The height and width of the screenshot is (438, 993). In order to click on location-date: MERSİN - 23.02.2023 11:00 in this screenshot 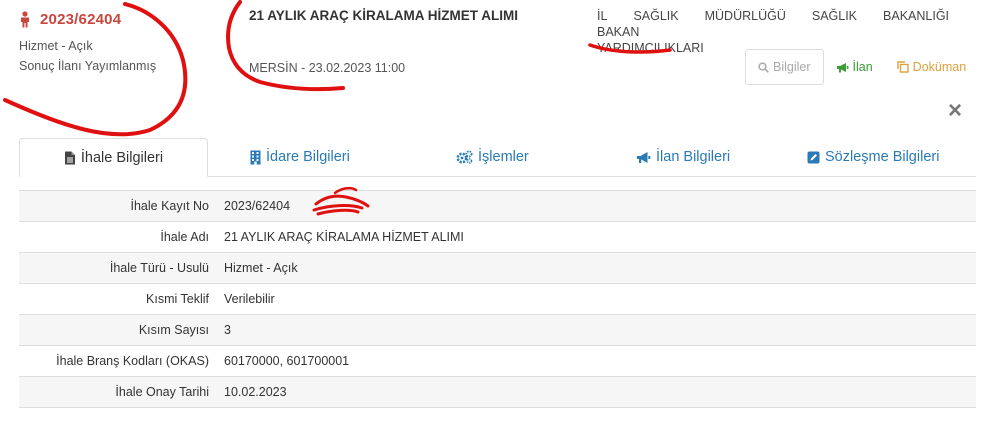, I will do `click(327, 68)`.